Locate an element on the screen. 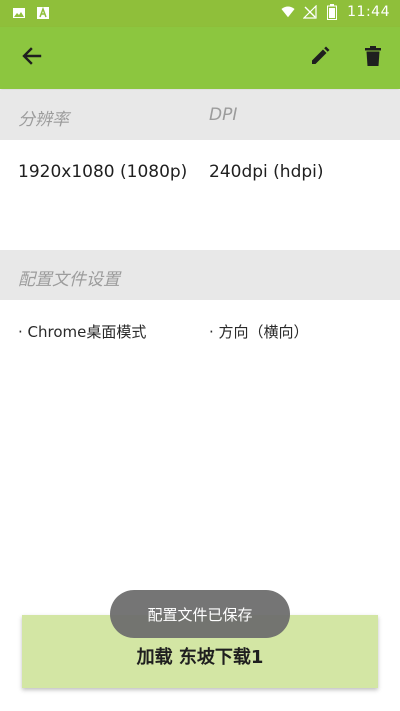  image-icon is located at coordinates (19, 13).